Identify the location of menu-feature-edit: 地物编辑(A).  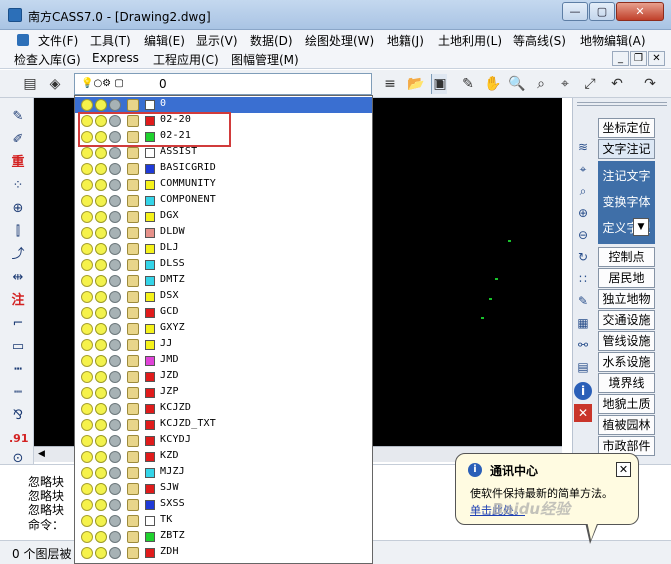
(613, 40).